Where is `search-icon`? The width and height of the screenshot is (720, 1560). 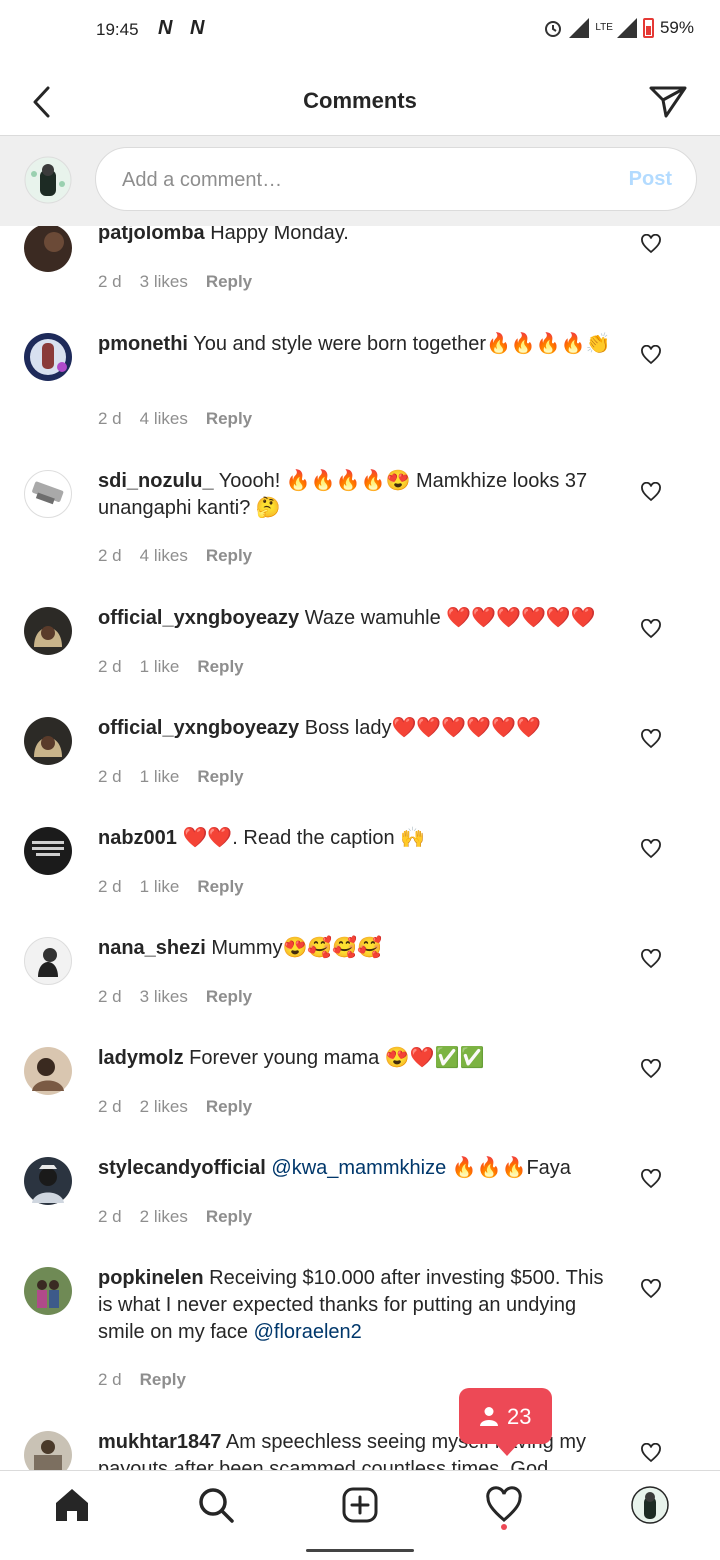 search-icon is located at coordinates (216, 1505).